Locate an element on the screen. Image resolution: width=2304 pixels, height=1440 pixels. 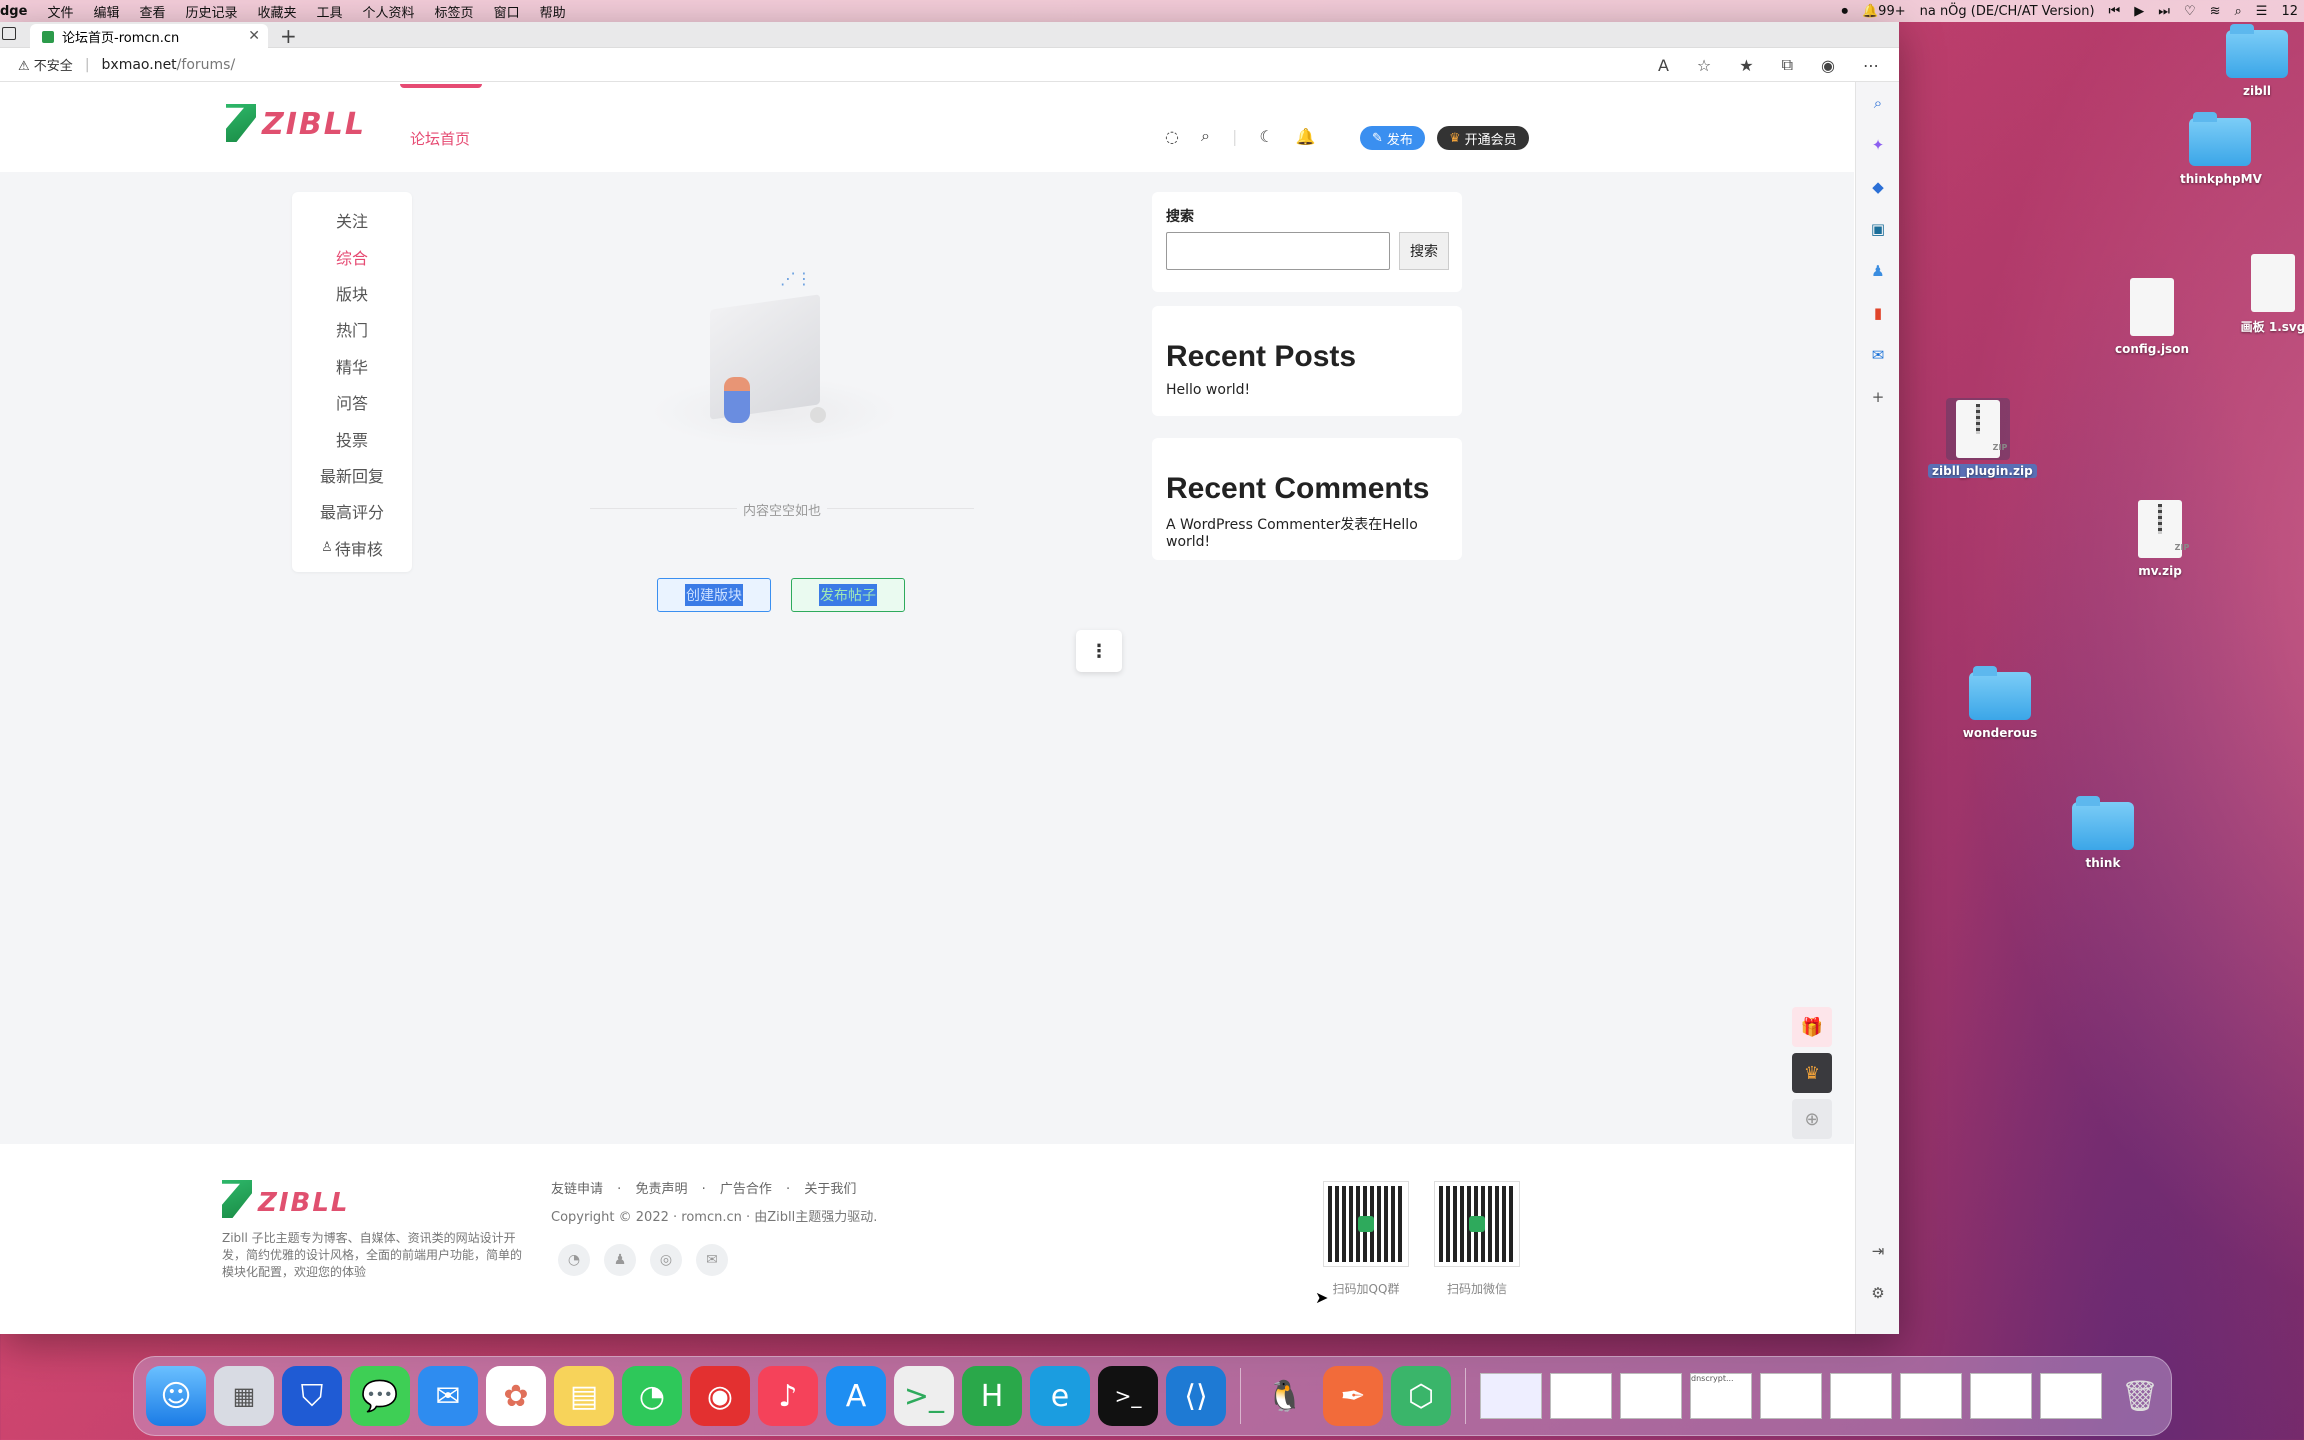
desktop-folder-wonderous: wonderous is located at coordinates (2000, 703).